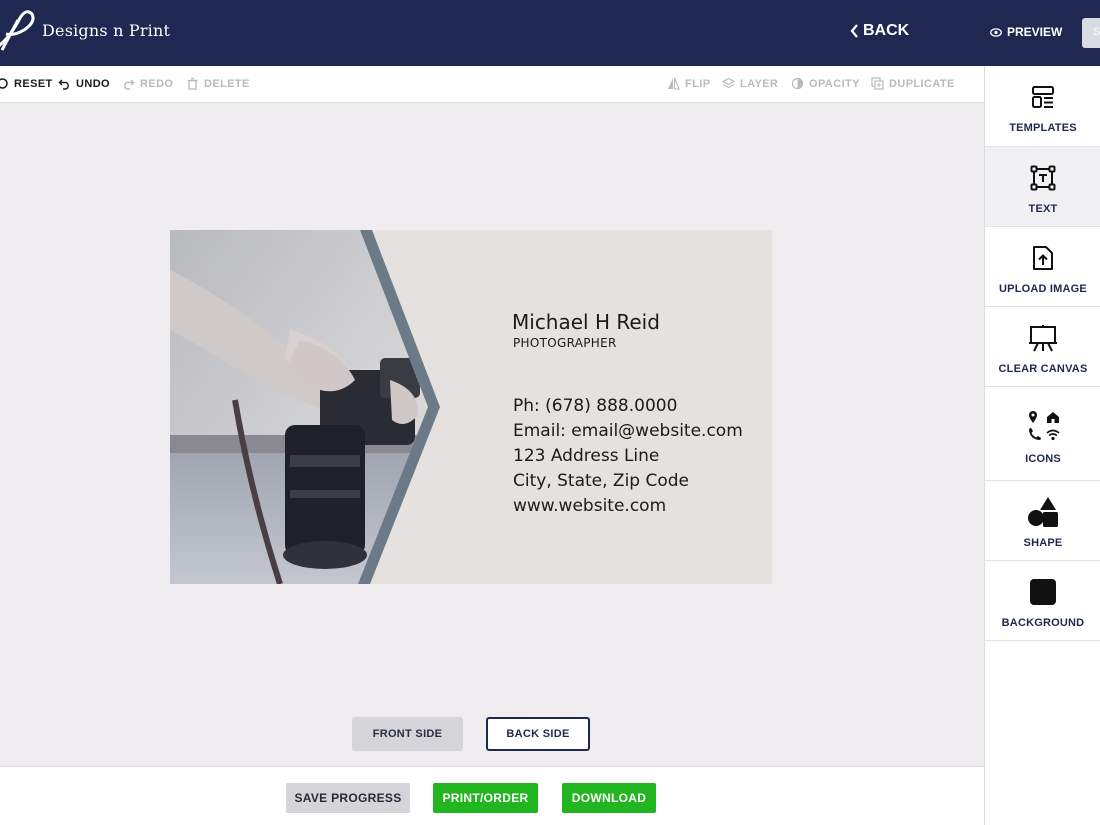  I want to click on opacity-label: OPACITY, so click(834, 83).